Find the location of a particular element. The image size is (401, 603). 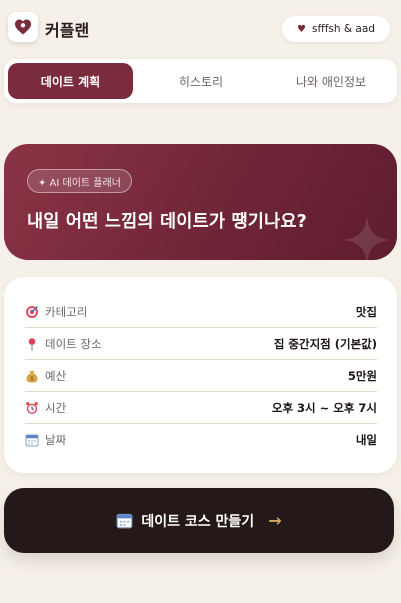

tab-date-plan: 데이트 계획 is located at coordinates (70, 81).